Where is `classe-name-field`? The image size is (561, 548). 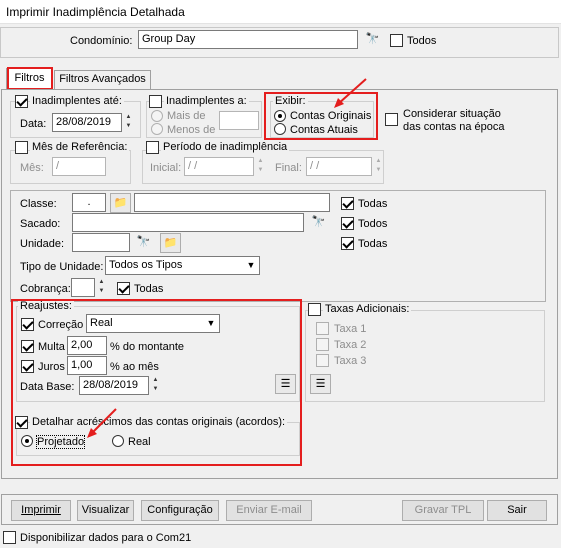
classe-name-field is located at coordinates (232, 202).